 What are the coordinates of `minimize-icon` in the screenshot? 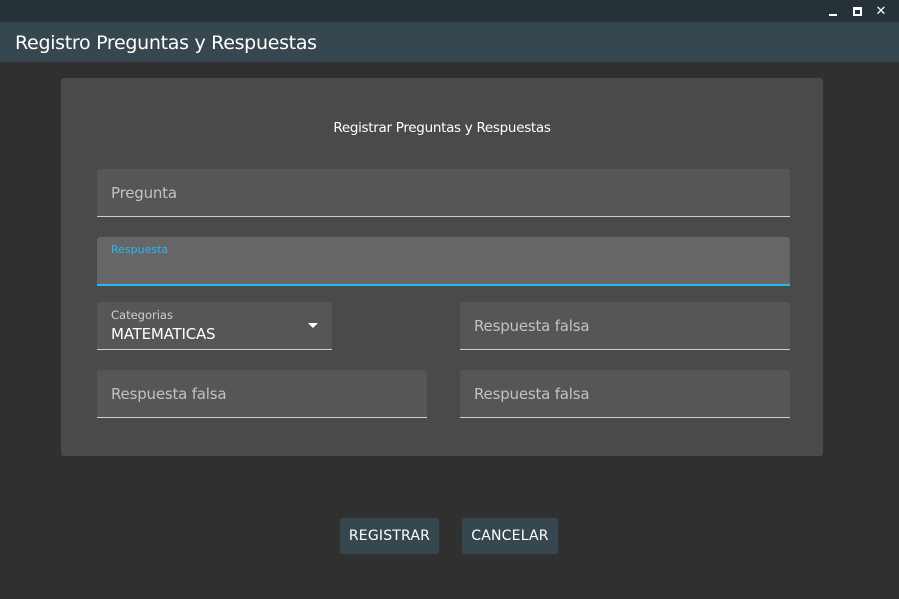 It's located at (833, 11).